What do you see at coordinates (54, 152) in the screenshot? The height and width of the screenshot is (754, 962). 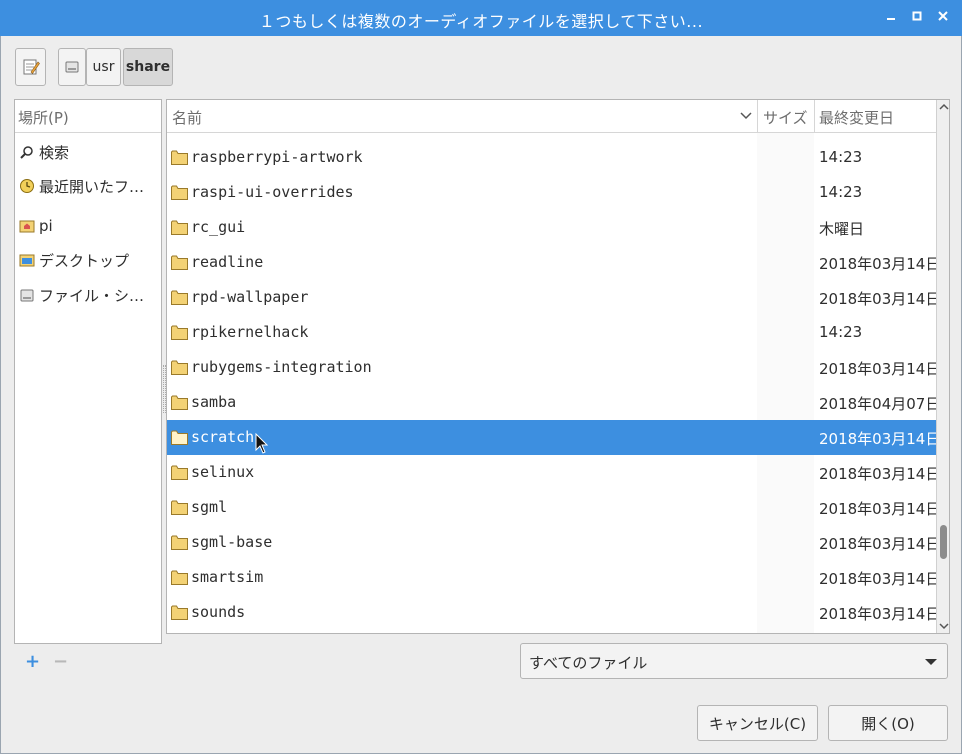 I see `sidebar-item-label: 検索` at bounding box center [54, 152].